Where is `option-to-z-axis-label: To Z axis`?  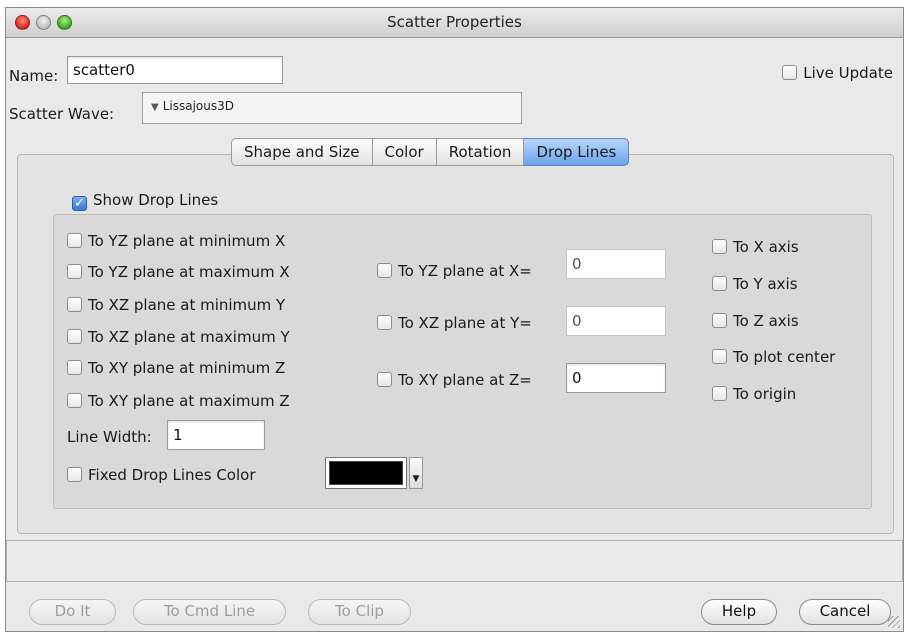 option-to-z-axis-label: To Z axis is located at coordinates (766, 321).